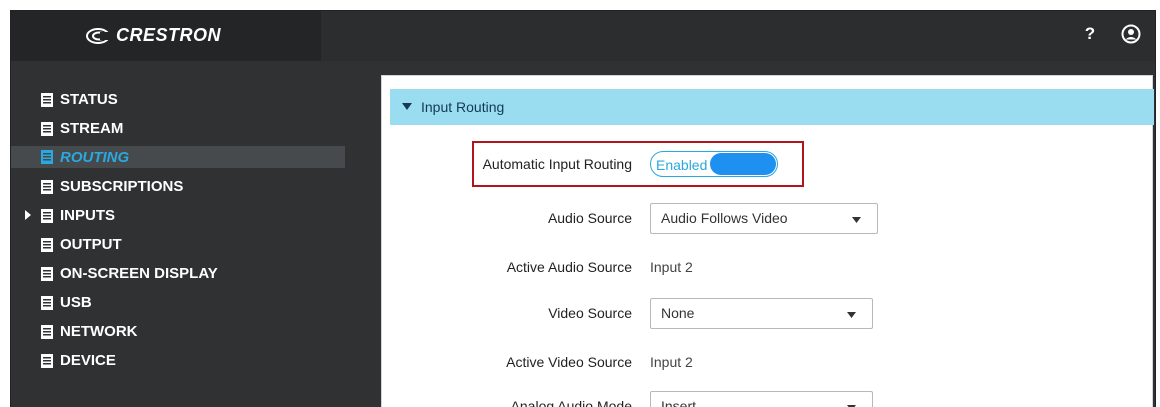 The image size is (1160, 407). Describe the element at coordinates (569, 267) in the screenshot. I see `active-audio-source-label: Active Audio Source` at that location.